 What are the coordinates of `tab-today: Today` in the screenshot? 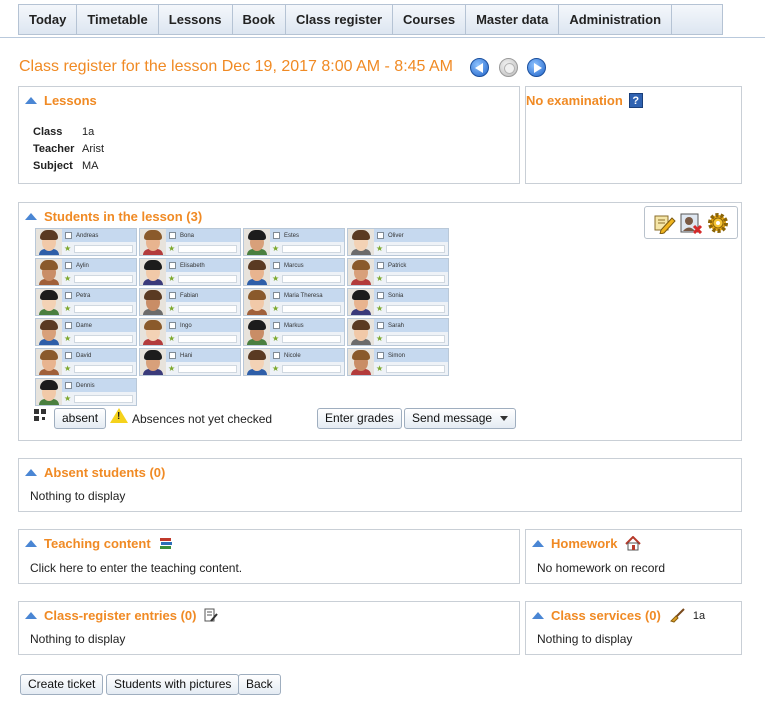 It's located at (47, 19).